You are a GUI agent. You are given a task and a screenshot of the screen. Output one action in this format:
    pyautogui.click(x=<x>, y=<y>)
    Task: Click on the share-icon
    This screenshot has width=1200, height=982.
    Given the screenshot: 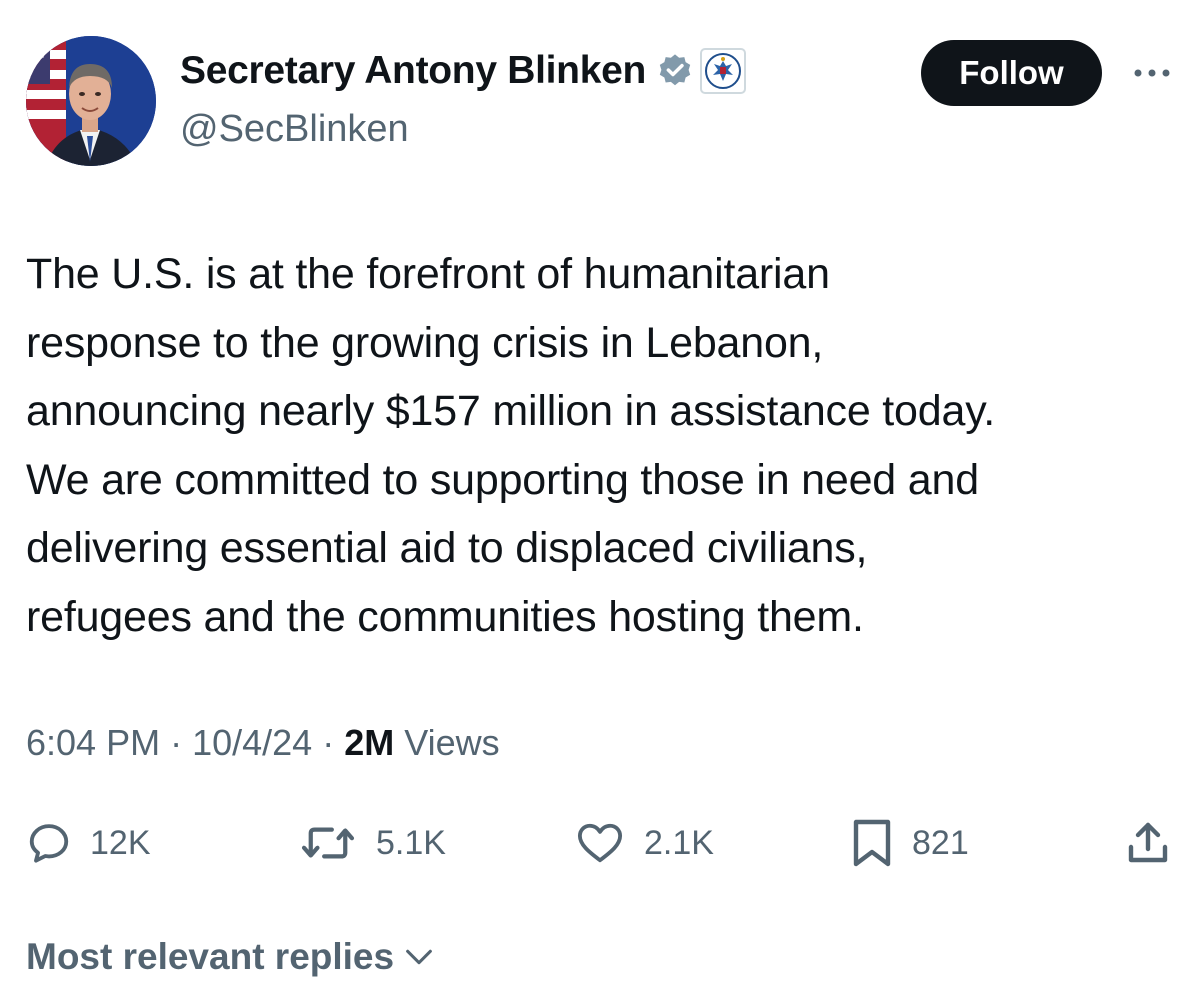 What is the action you would take?
    pyautogui.click(x=1148, y=842)
    